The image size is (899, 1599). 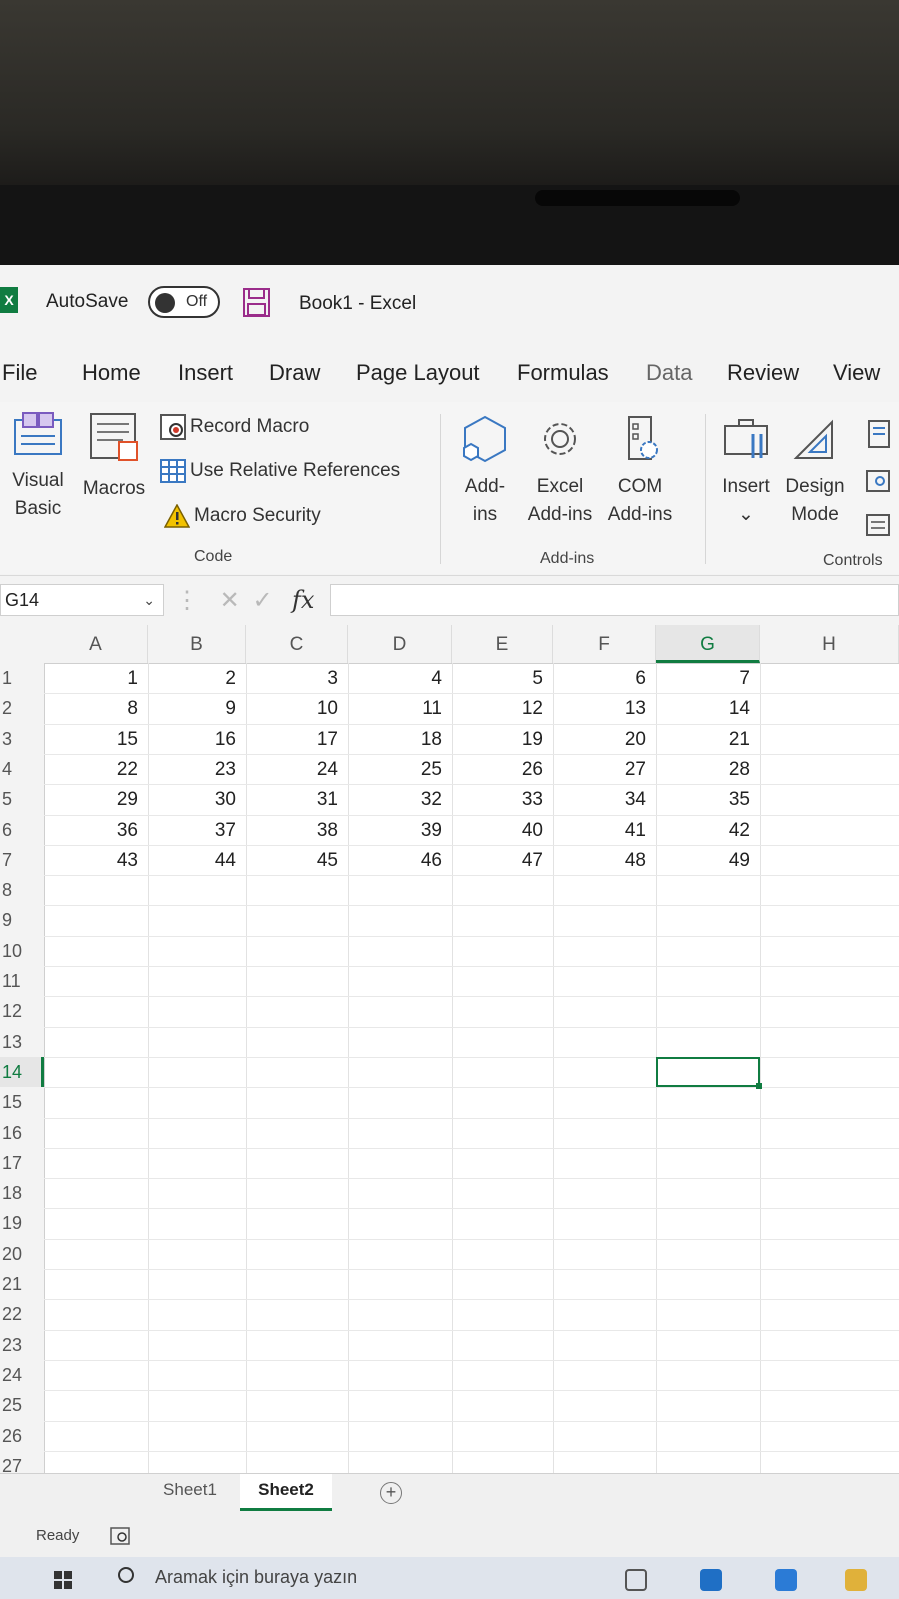 I want to click on taskbar-edge-icon, so click(x=786, y=1580).